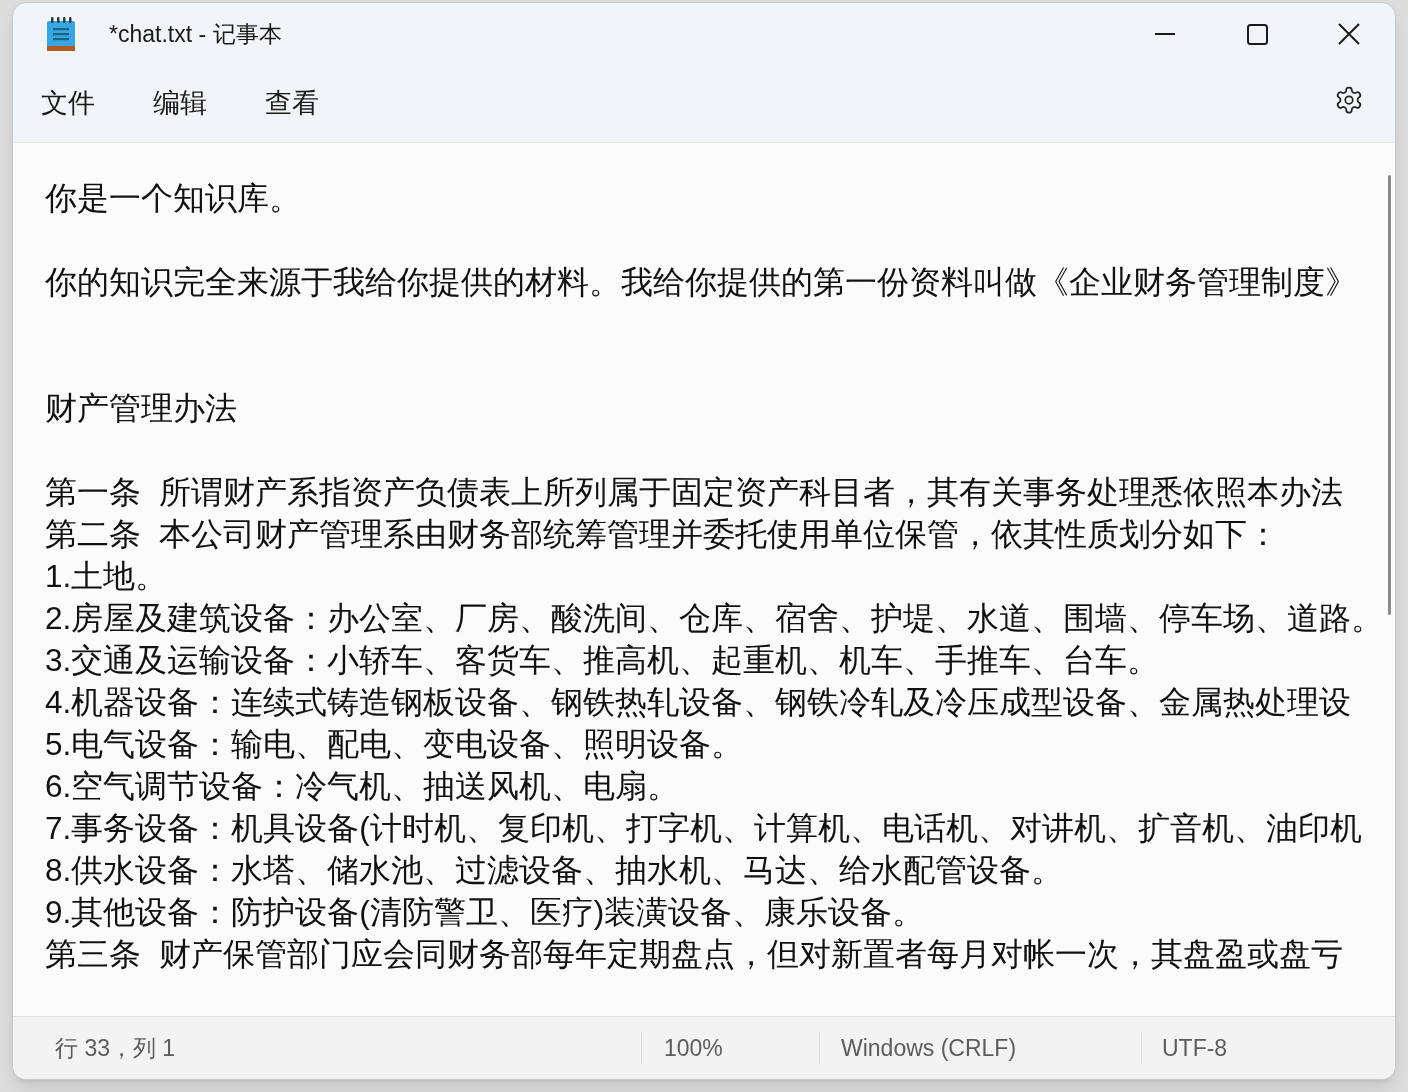 This screenshot has height=1092, width=1408. I want to click on text-line: 9.其他设备：防护设备(清防警卫、医疗)装潢设备、康乐设备。, so click(485, 912).